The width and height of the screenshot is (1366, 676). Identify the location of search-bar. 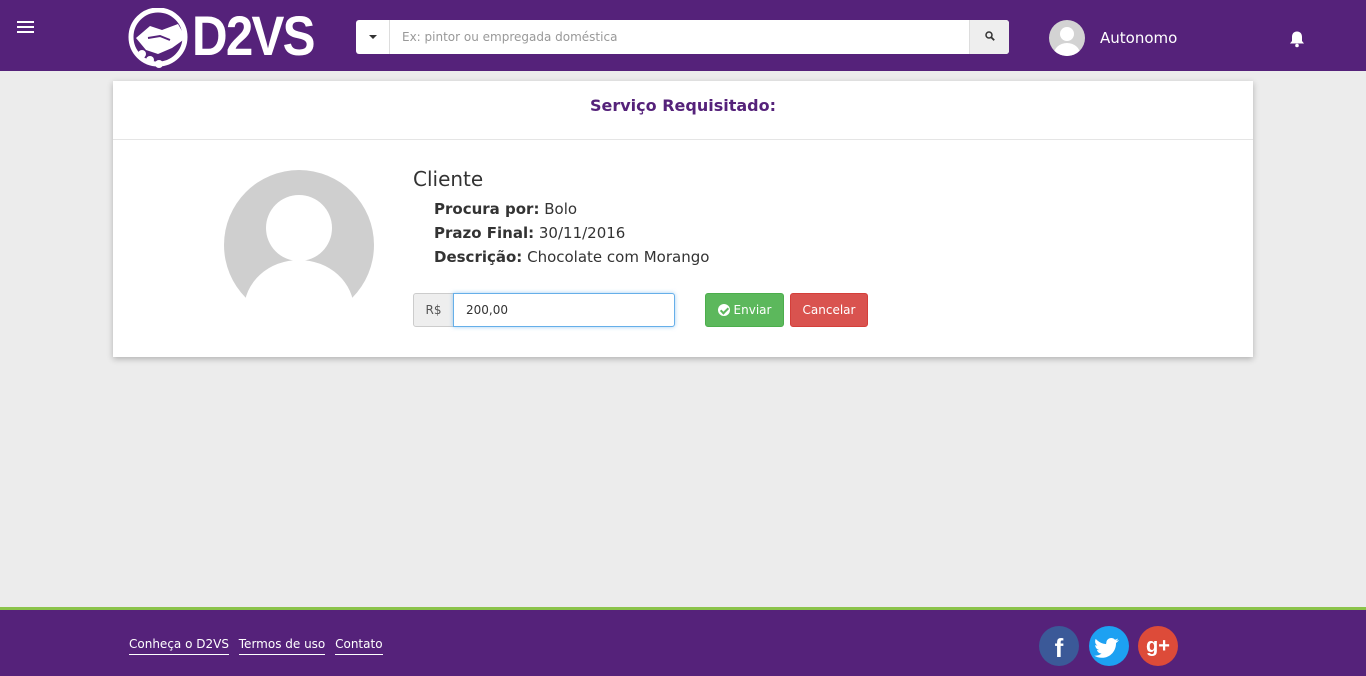
(682, 37).